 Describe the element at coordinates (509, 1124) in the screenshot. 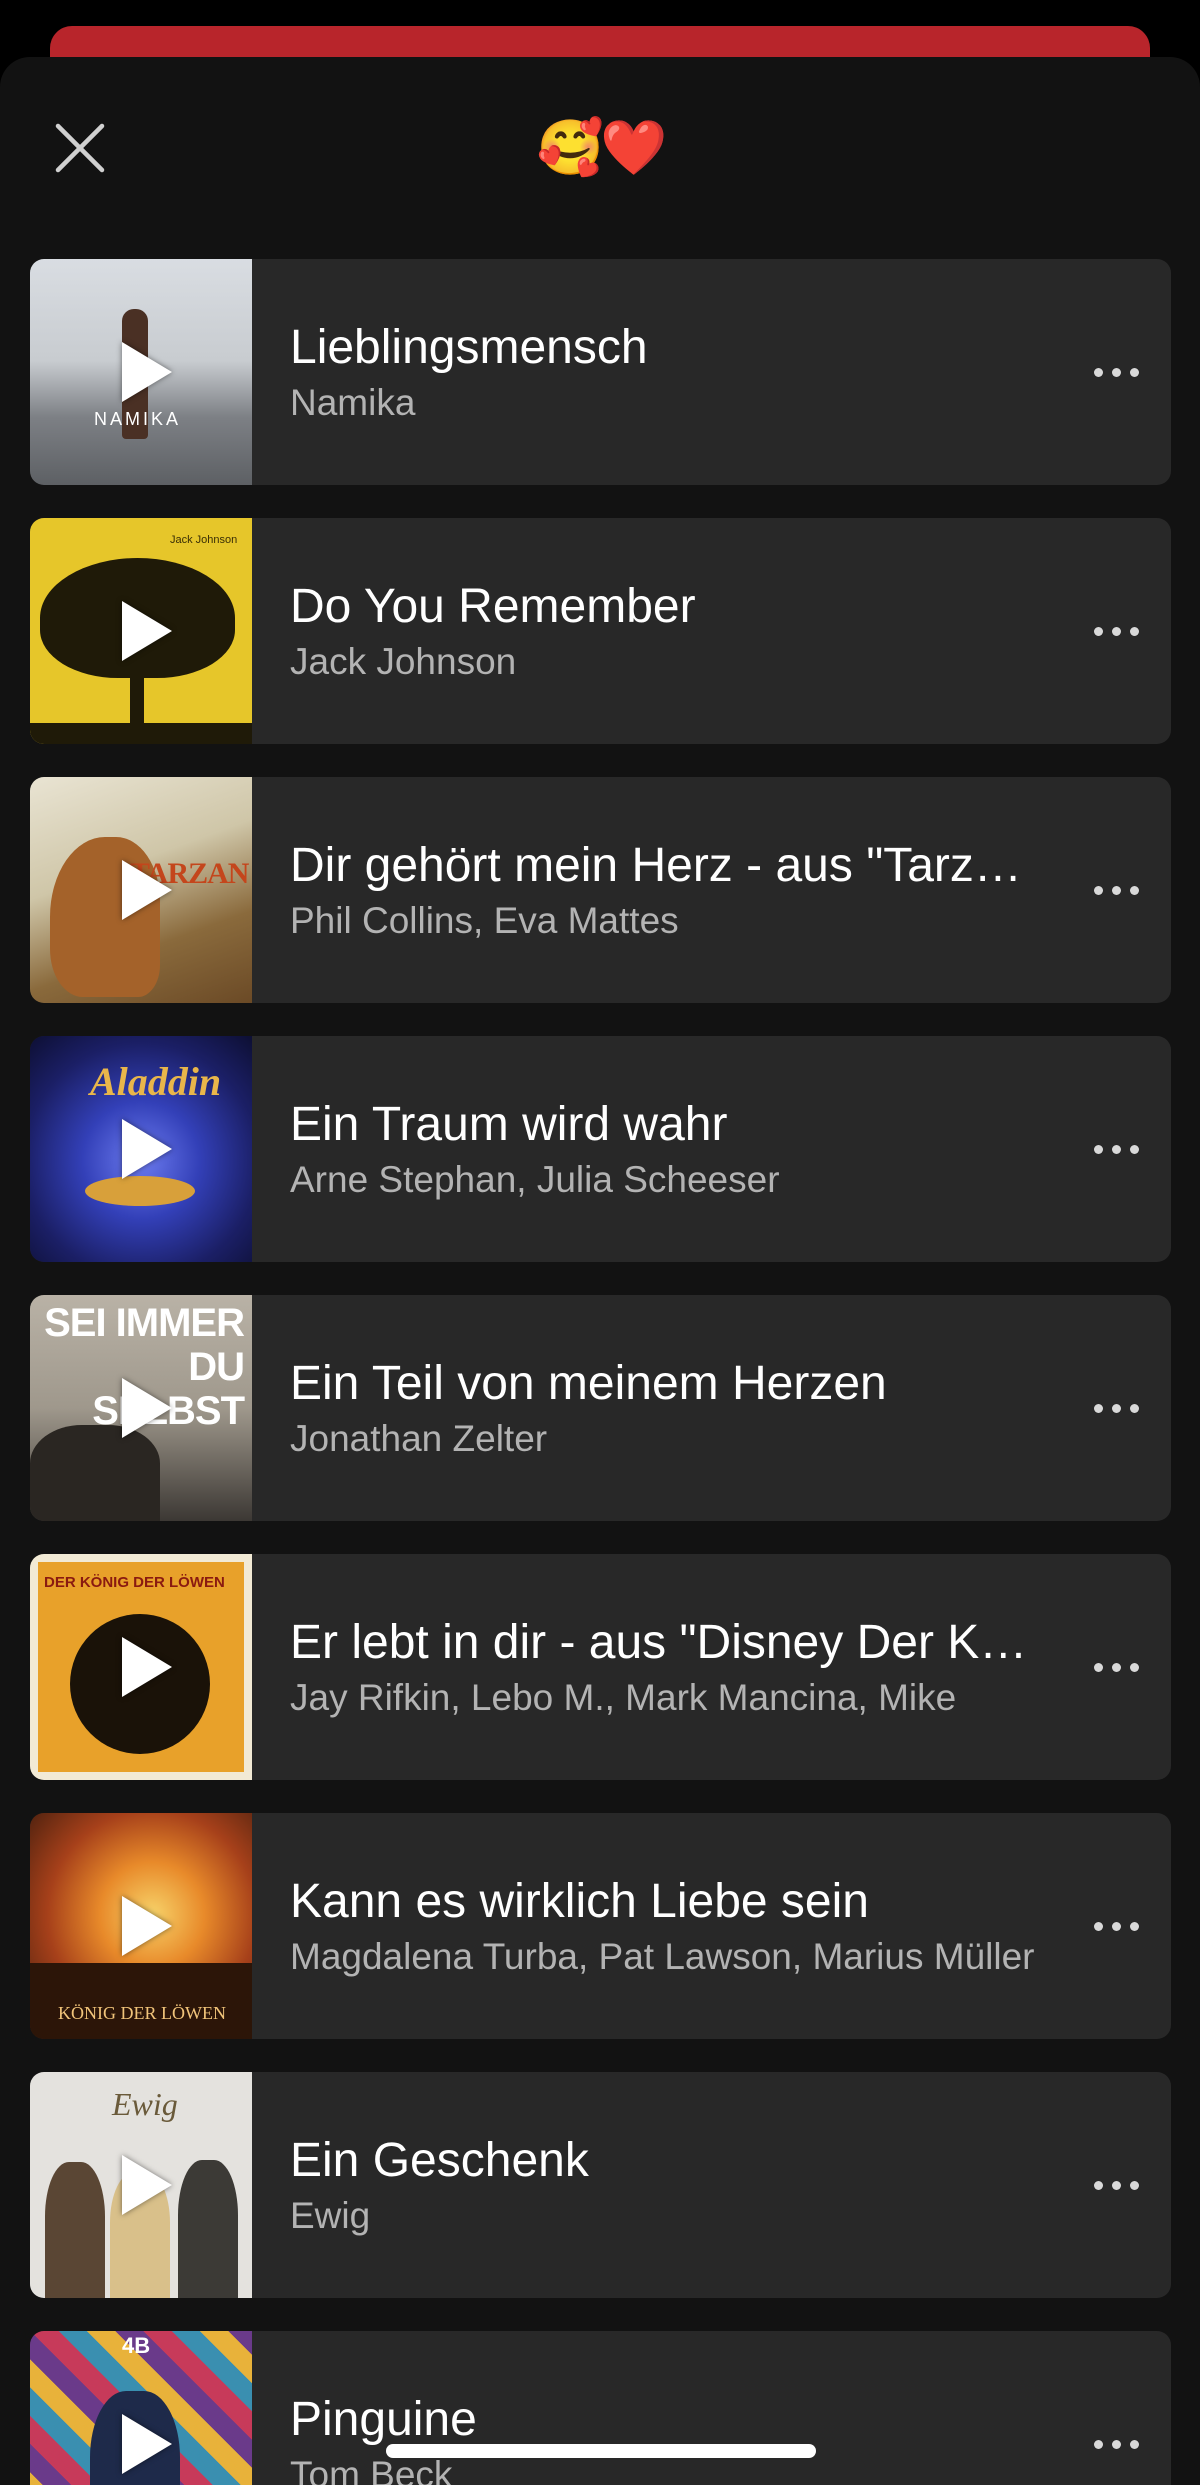

I see `track-title: Ein Traum wird wahr` at that location.